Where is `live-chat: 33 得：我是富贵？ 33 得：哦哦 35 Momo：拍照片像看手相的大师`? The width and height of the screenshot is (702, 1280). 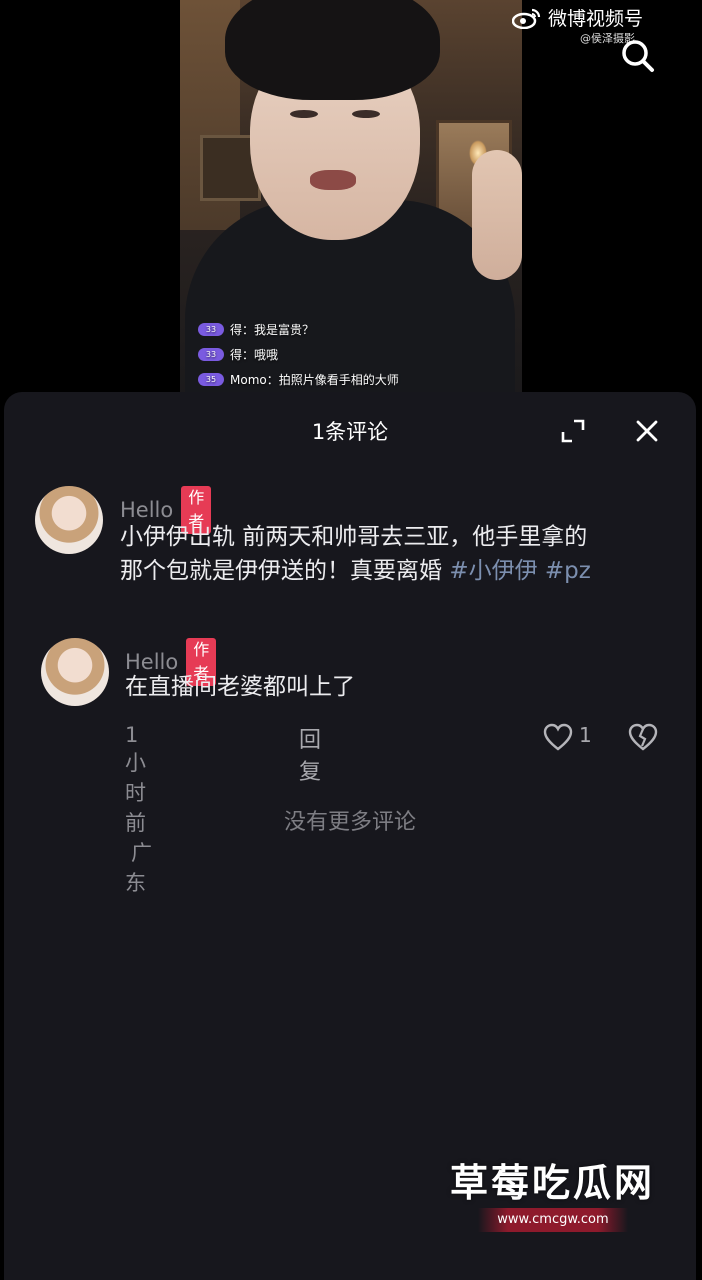
live-chat: 33 得：我是富贵？ 33 得：哦哦 35 Momo：拍照片像看手相的大师 is located at coordinates (358, 355).